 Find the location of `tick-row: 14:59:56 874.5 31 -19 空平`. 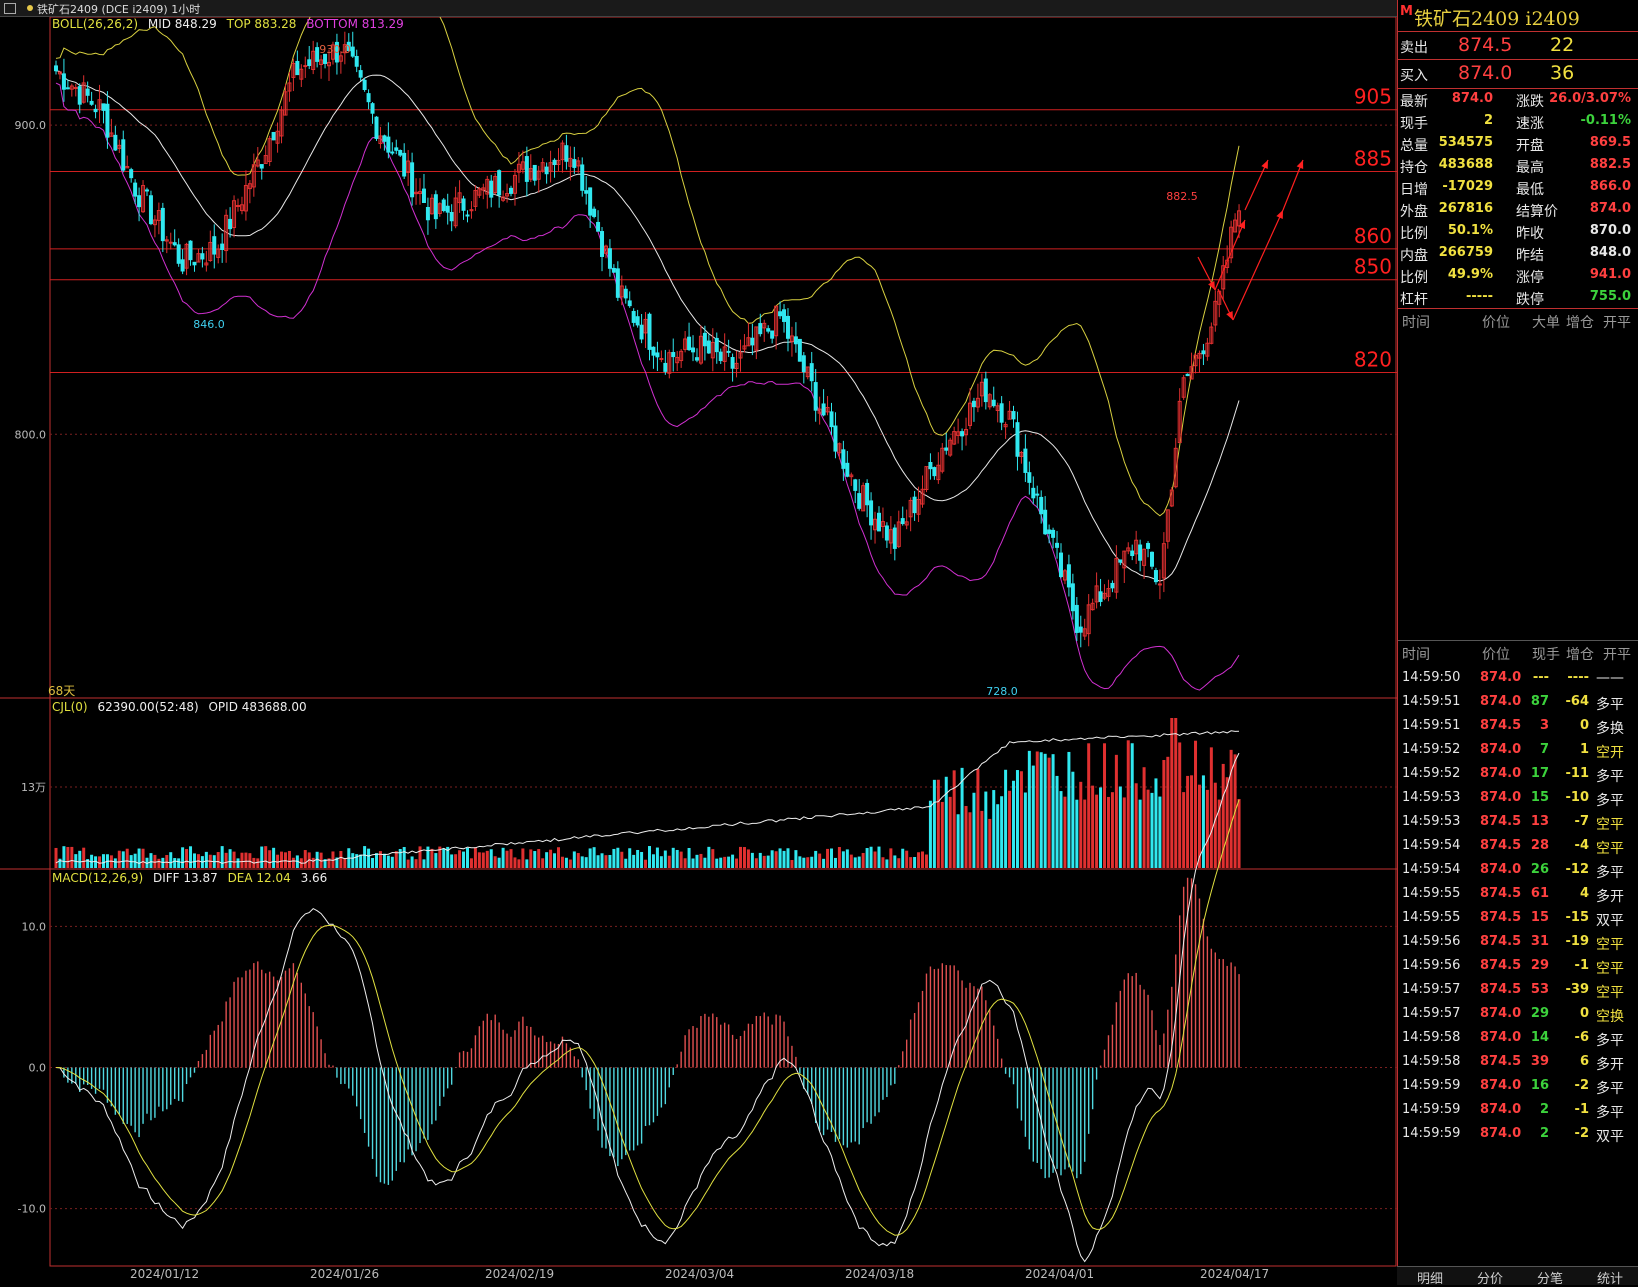

tick-row: 14:59:56 874.5 31 -19 空平 is located at coordinates (1518, 942).